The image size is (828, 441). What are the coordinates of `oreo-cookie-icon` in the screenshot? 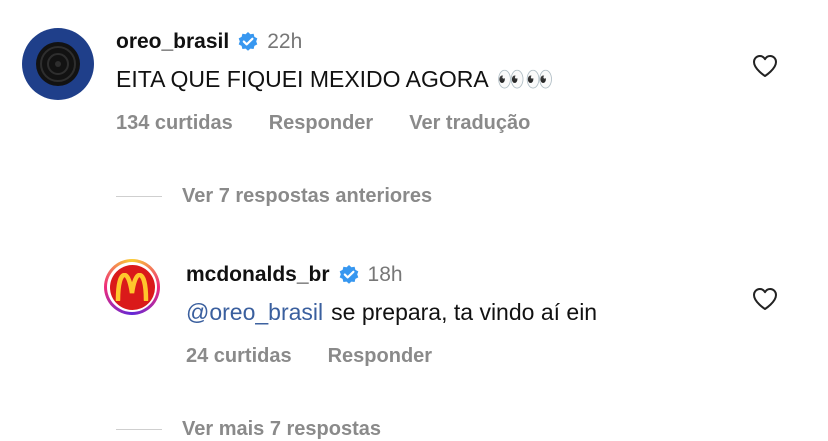 It's located at (58, 64).